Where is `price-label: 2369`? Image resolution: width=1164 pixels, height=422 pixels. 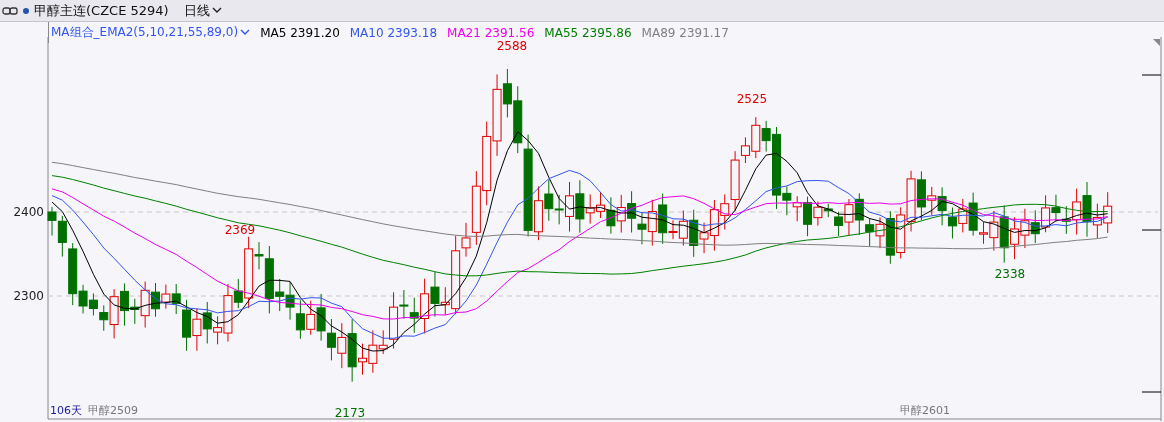
price-label: 2369 is located at coordinates (240, 230).